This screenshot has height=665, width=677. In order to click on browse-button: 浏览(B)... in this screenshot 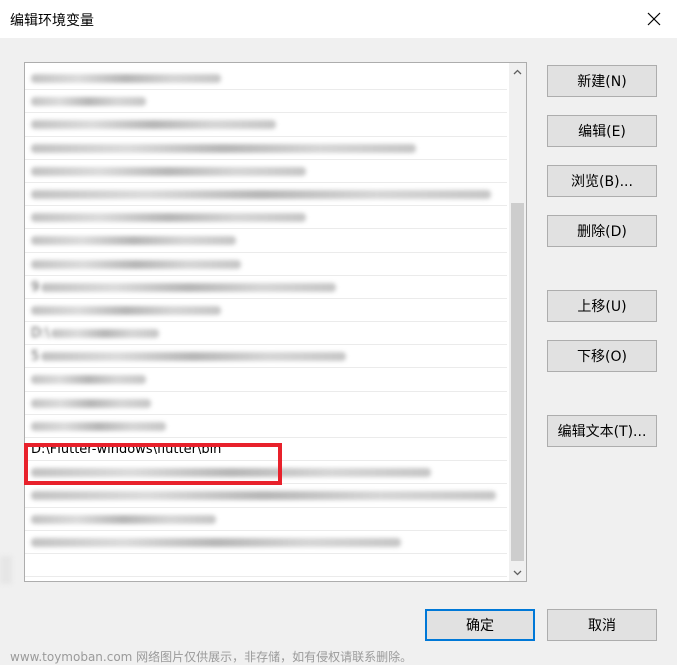, I will do `click(602, 181)`.